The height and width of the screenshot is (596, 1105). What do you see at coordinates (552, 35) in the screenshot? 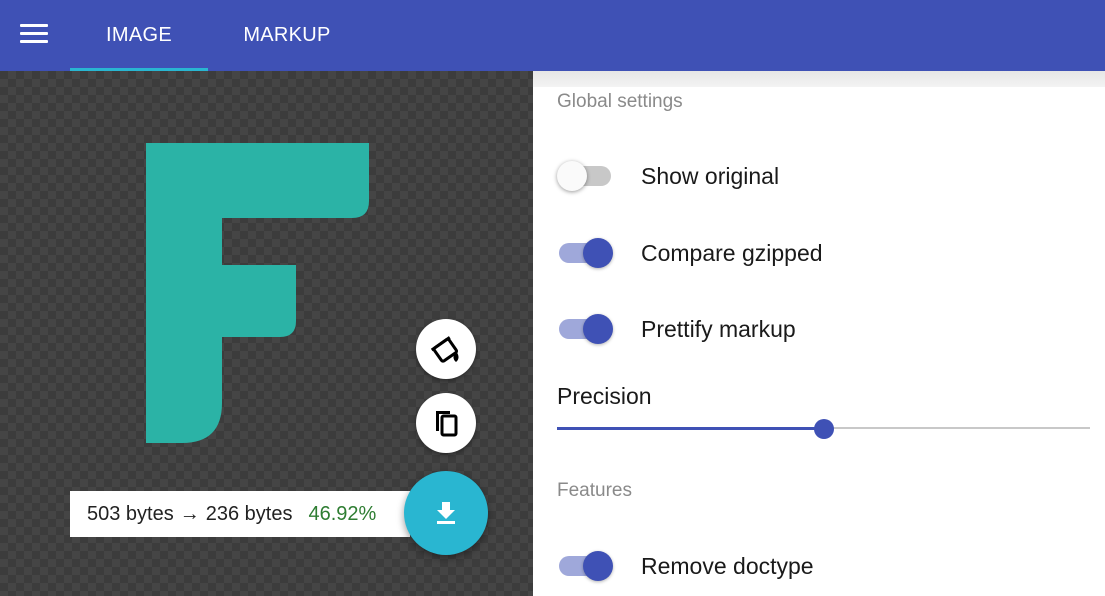
I see `app-bar: IMAGE MARKUP` at bounding box center [552, 35].